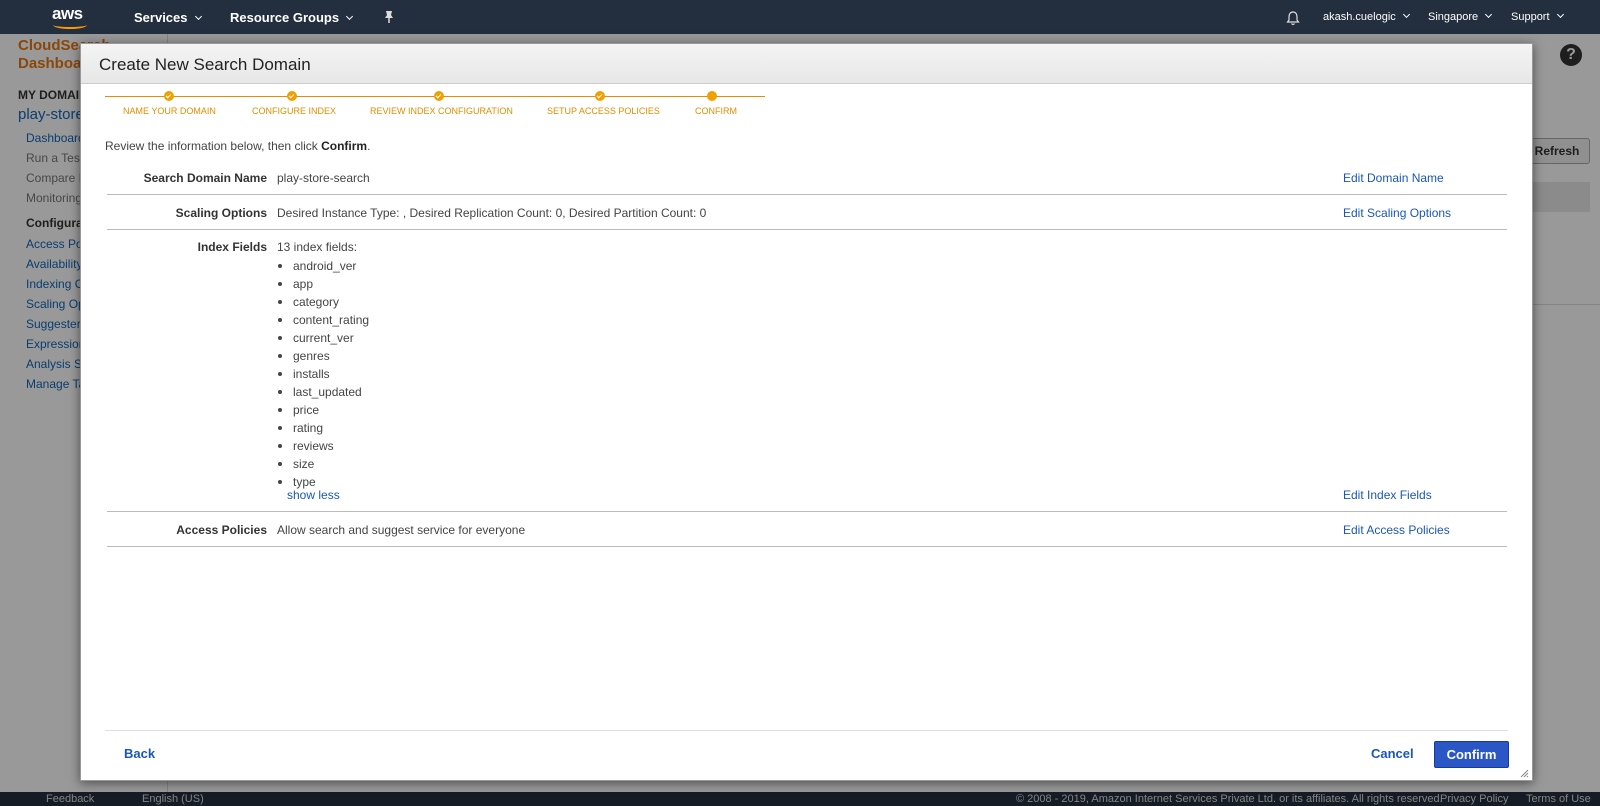 The width and height of the screenshot is (1600, 806). What do you see at coordinates (323, 302) in the screenshot?
I see `list-item: category` at bounding box center [323, 302].